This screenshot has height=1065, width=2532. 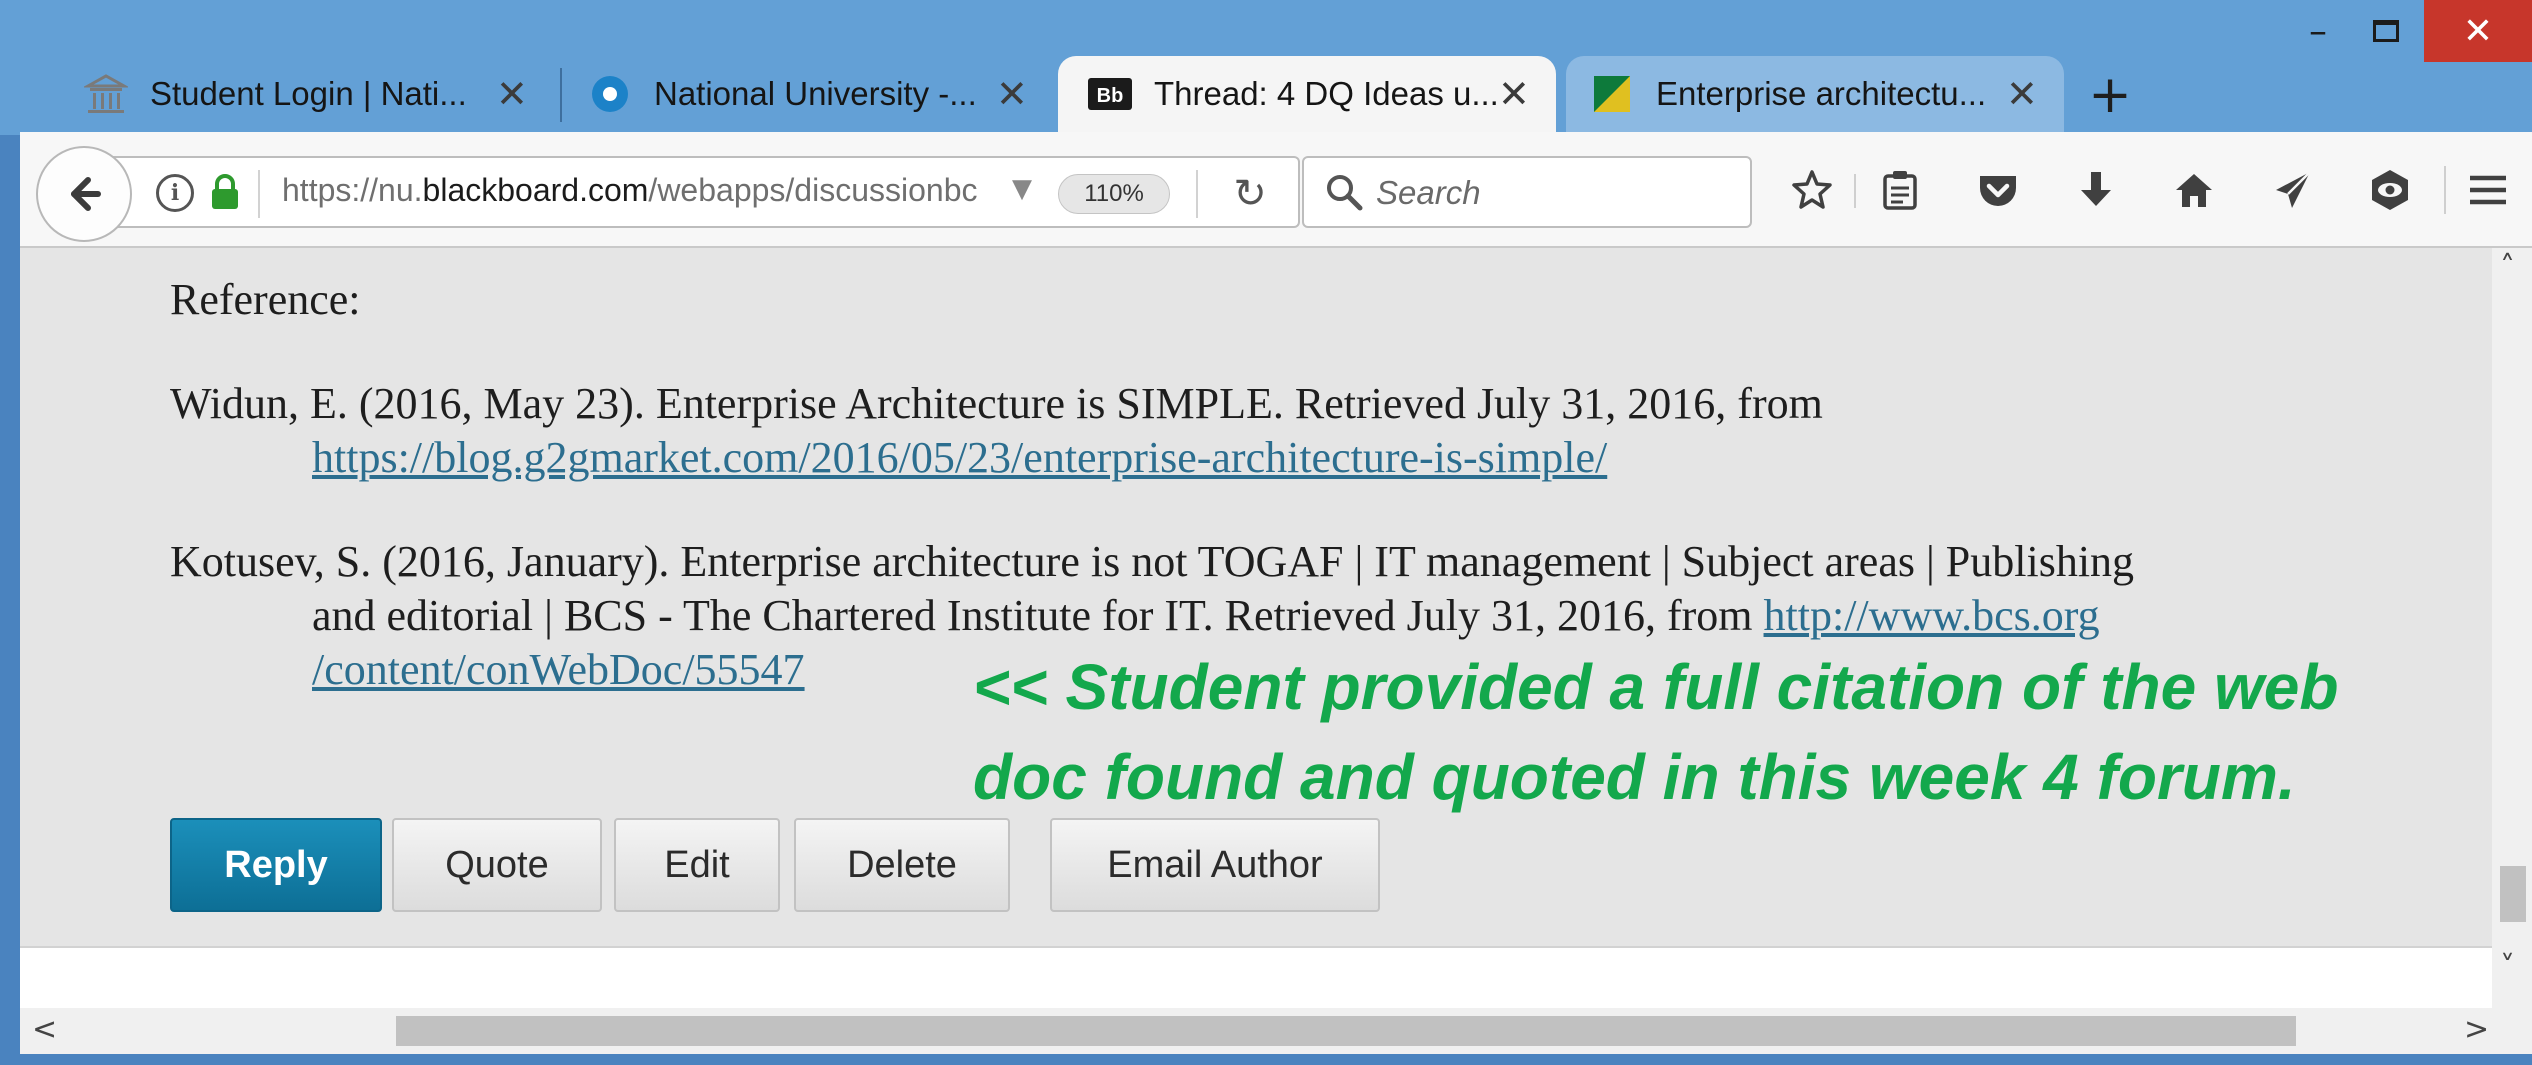 I want to click on reference-2-link: http://www.bcs.org, so click(x=1932, y=615).